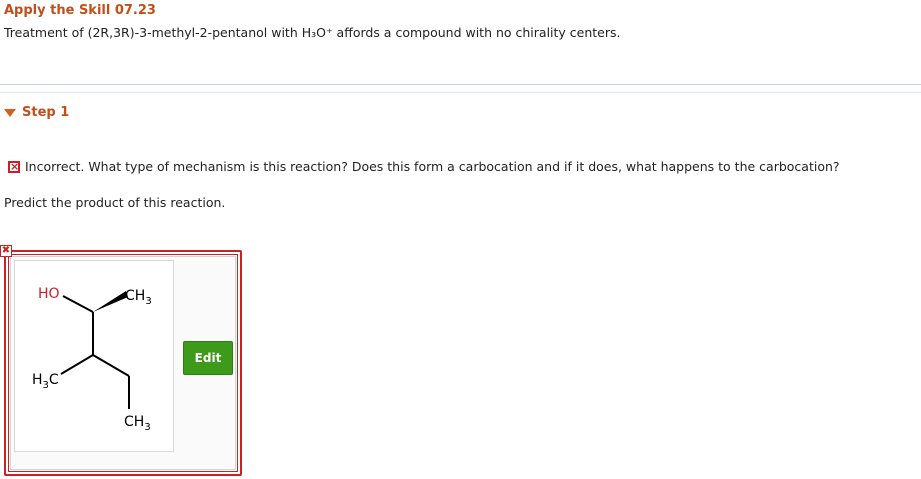 This screenshot has width=921, height=479. I want to click on molecule-drawing: HO CH3 H3C CH3, so click(94, 356).